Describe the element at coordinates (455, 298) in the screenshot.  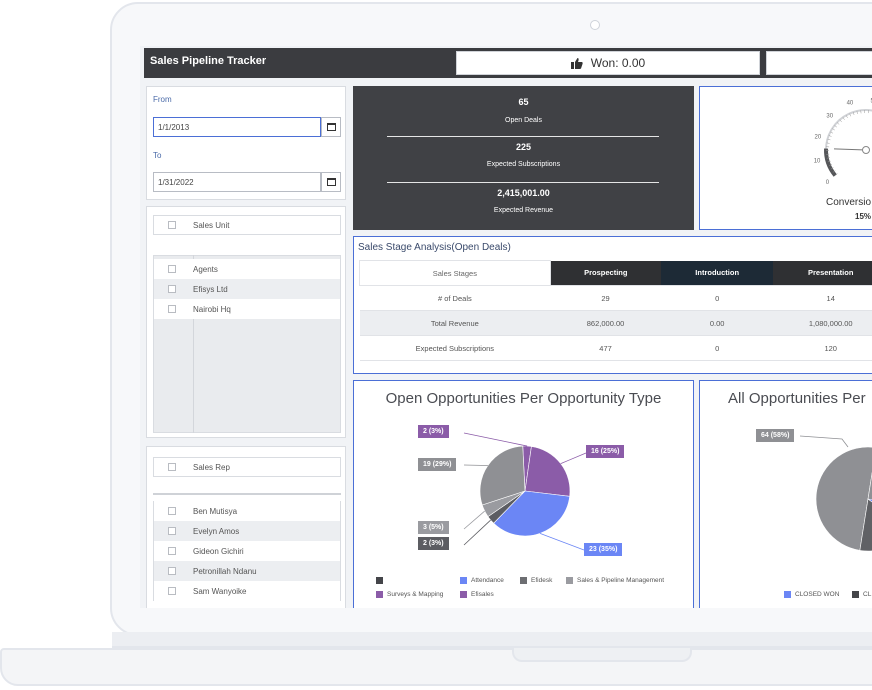
I see `table-cell: # of Deals` at that location.